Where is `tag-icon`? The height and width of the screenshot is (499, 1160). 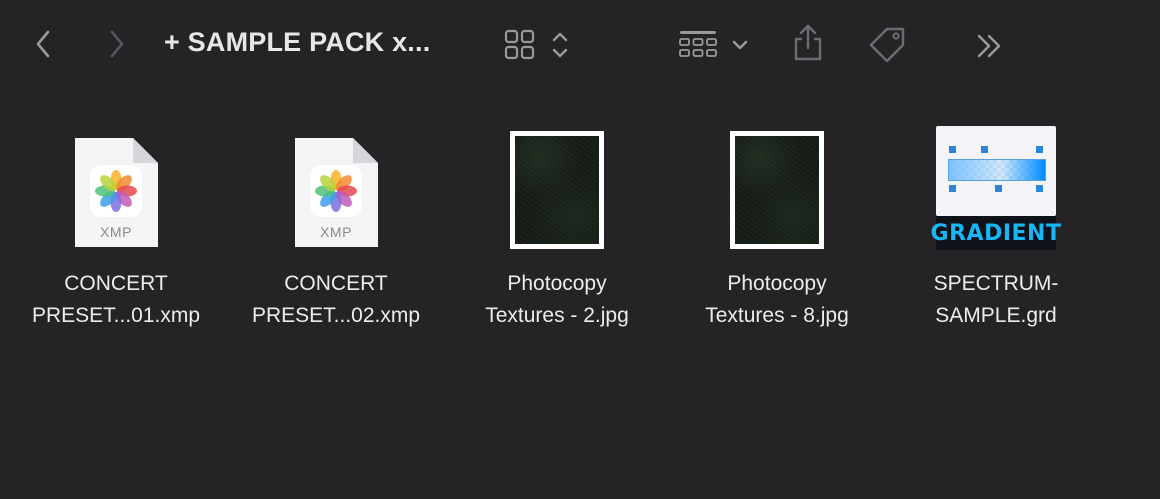
tag-icon is located at coordinates (887, 45).